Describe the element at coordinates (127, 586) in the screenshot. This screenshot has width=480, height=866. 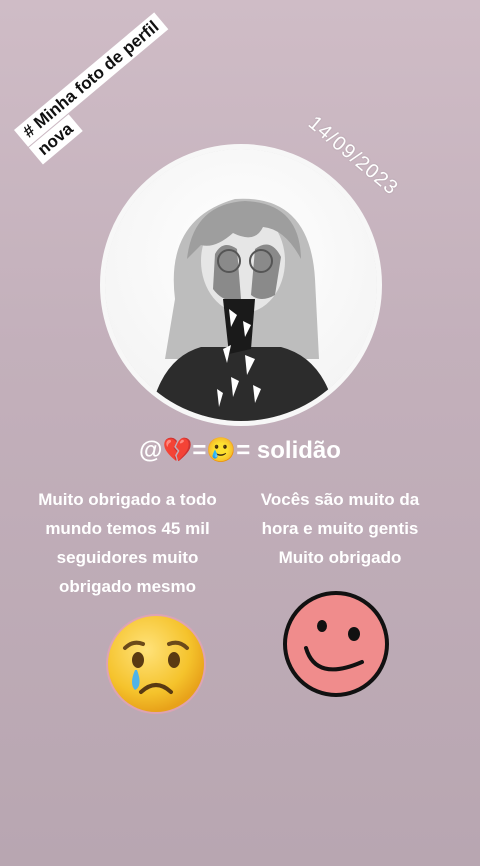
I see `message-left-line: obrigado mesmo` at that location.